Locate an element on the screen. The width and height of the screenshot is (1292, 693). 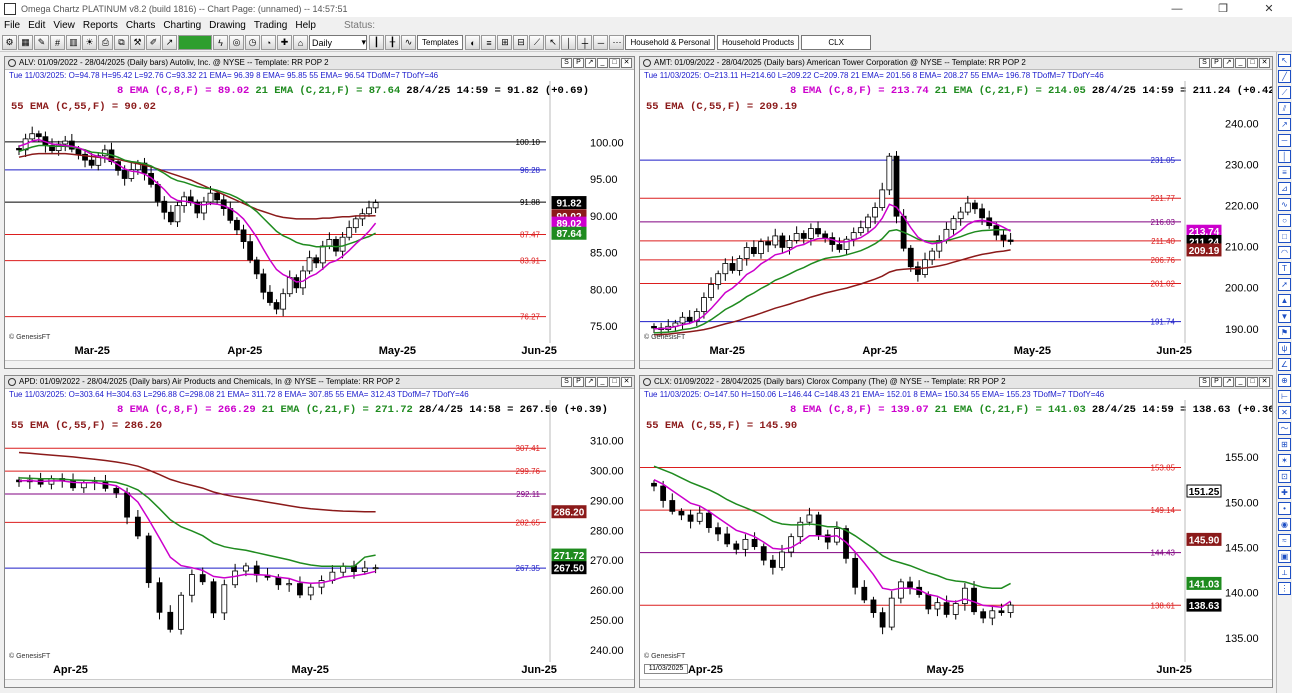
trend-icon: ⟋ is located at coordinates (537, 42).